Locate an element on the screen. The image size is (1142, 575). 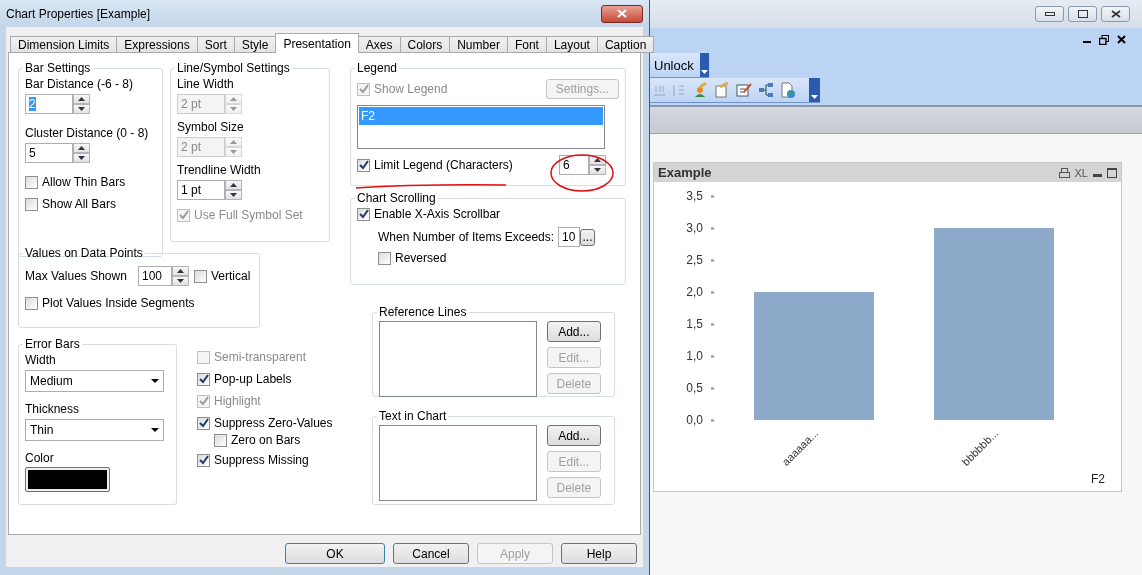
axis-tick-label: 1,0 is located at coordinates (694, 356).